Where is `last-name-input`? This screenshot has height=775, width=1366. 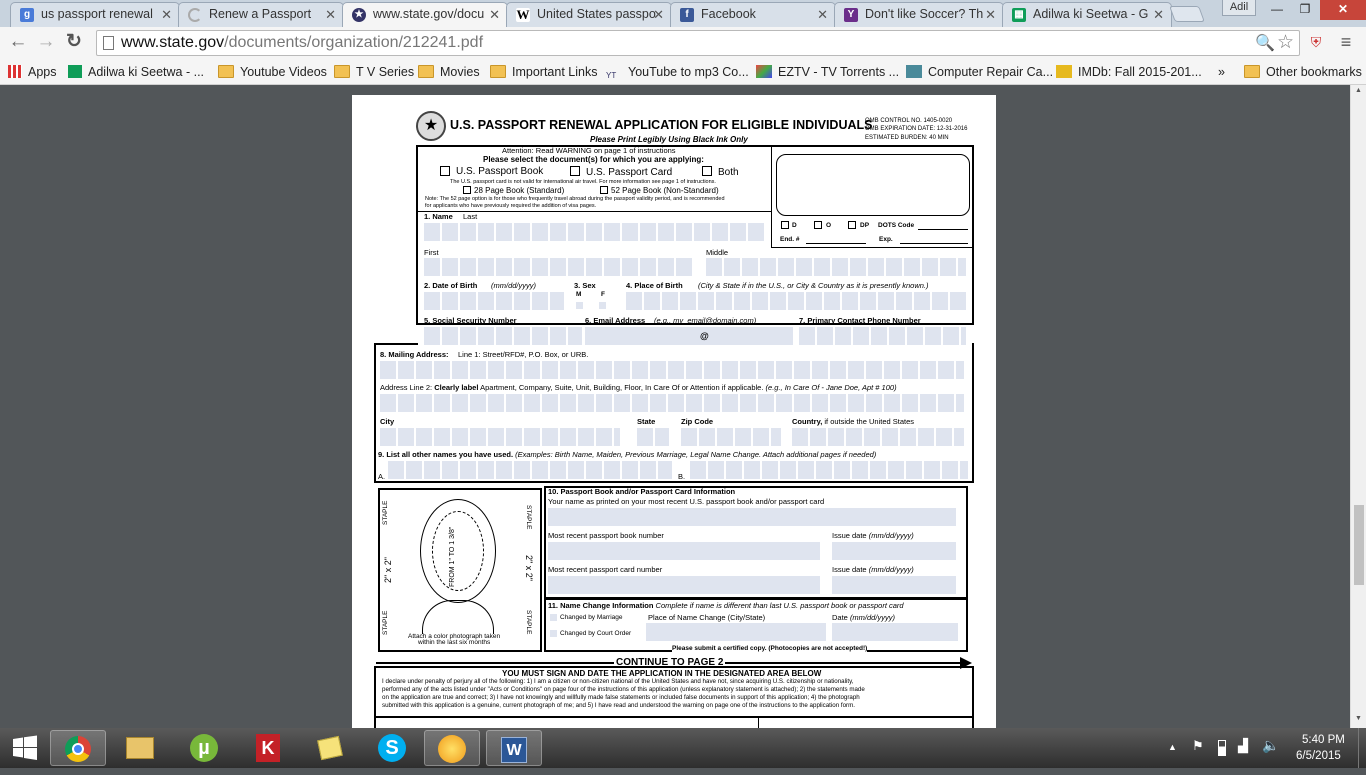 last-name-input is located at coordinates (595, 232).